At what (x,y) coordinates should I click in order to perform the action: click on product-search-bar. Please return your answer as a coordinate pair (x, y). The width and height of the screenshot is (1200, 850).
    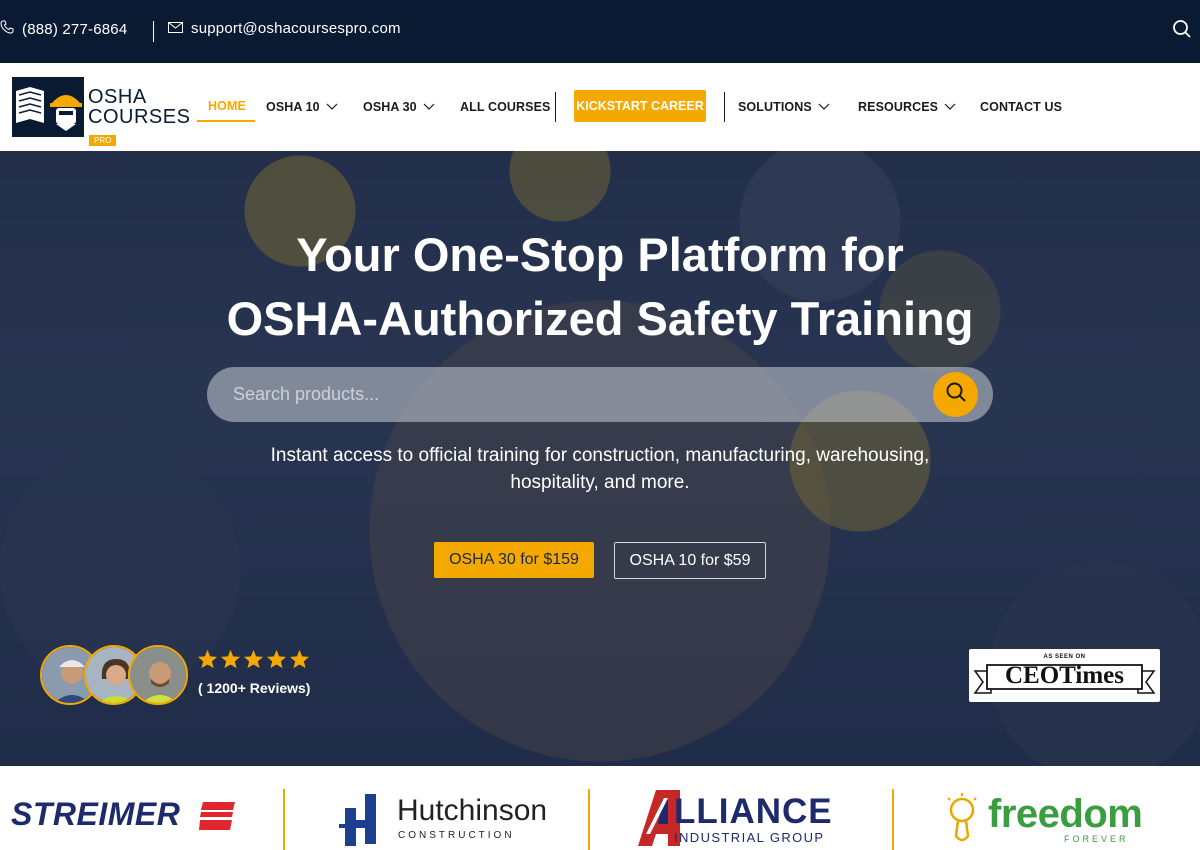
    Looking at the image, I should click on (600, 394).